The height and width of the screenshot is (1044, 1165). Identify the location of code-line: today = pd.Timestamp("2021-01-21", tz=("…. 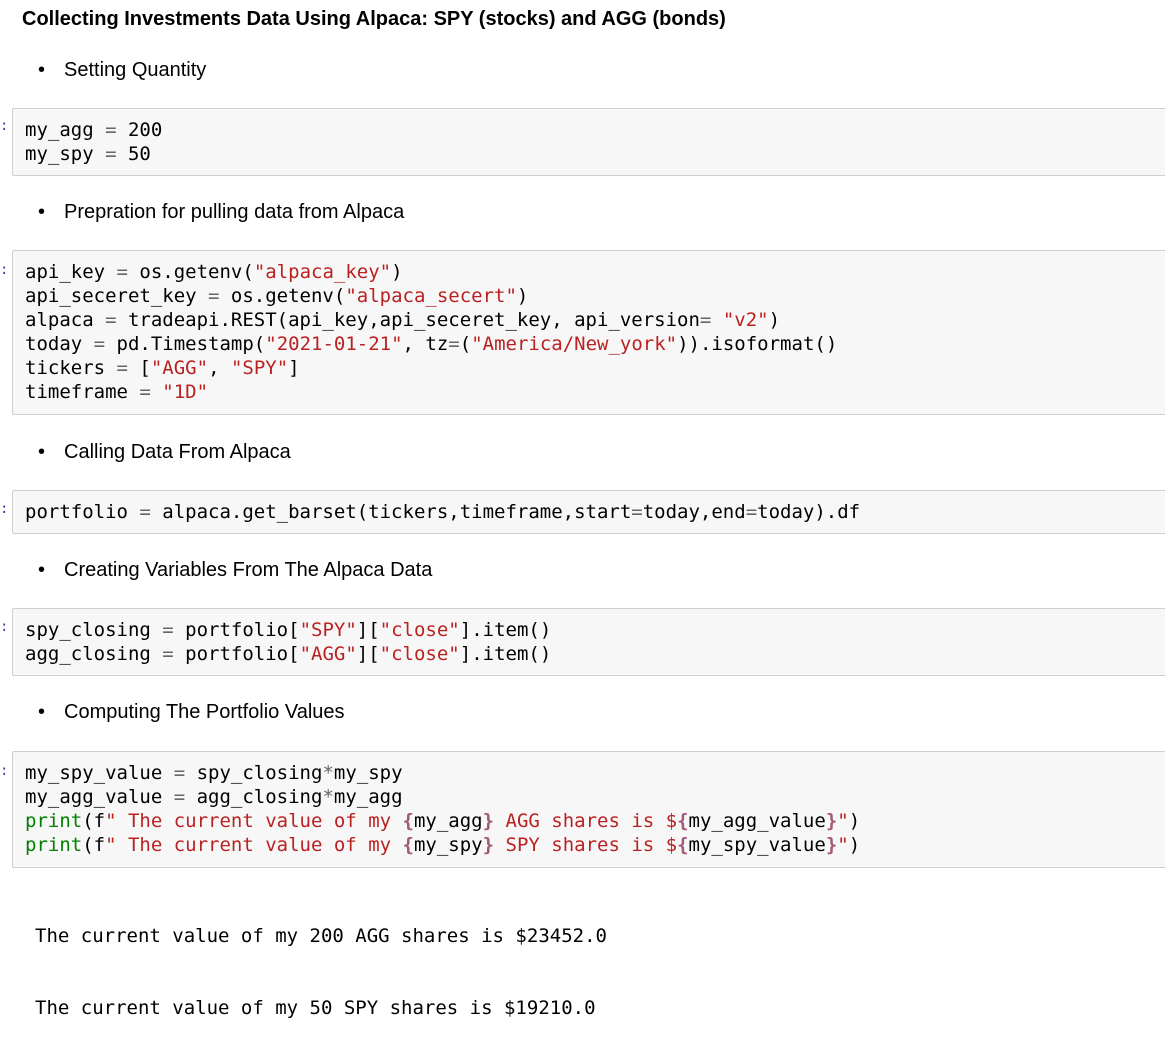
(595, 344).